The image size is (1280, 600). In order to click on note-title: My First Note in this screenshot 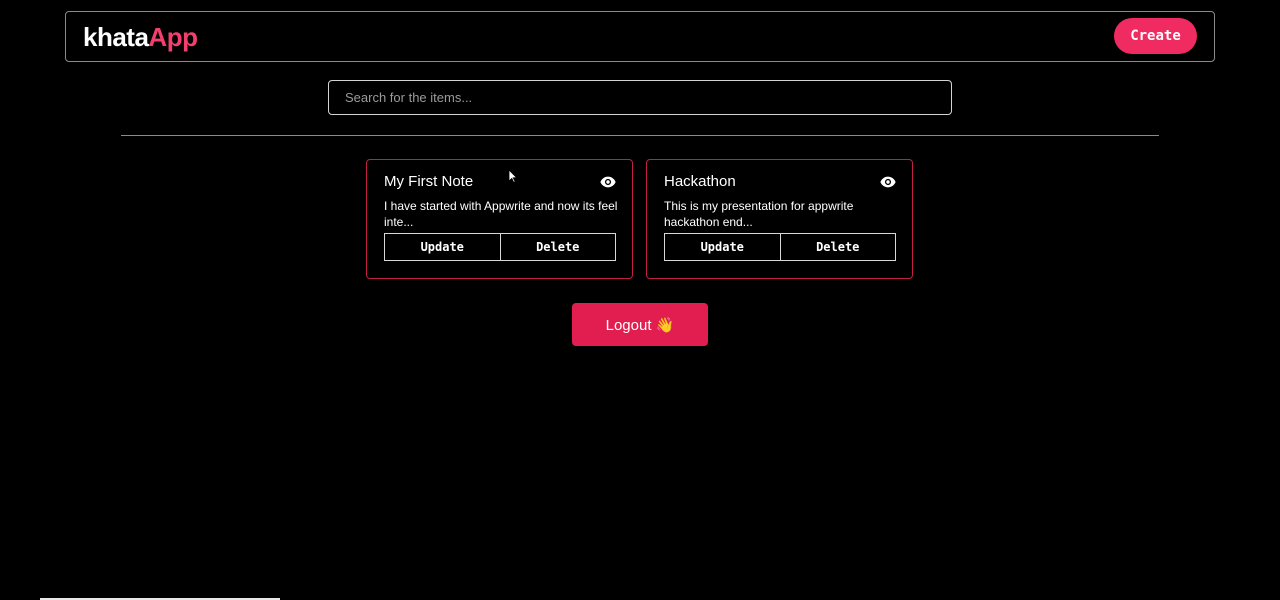, I will do `click(429, 181)`.